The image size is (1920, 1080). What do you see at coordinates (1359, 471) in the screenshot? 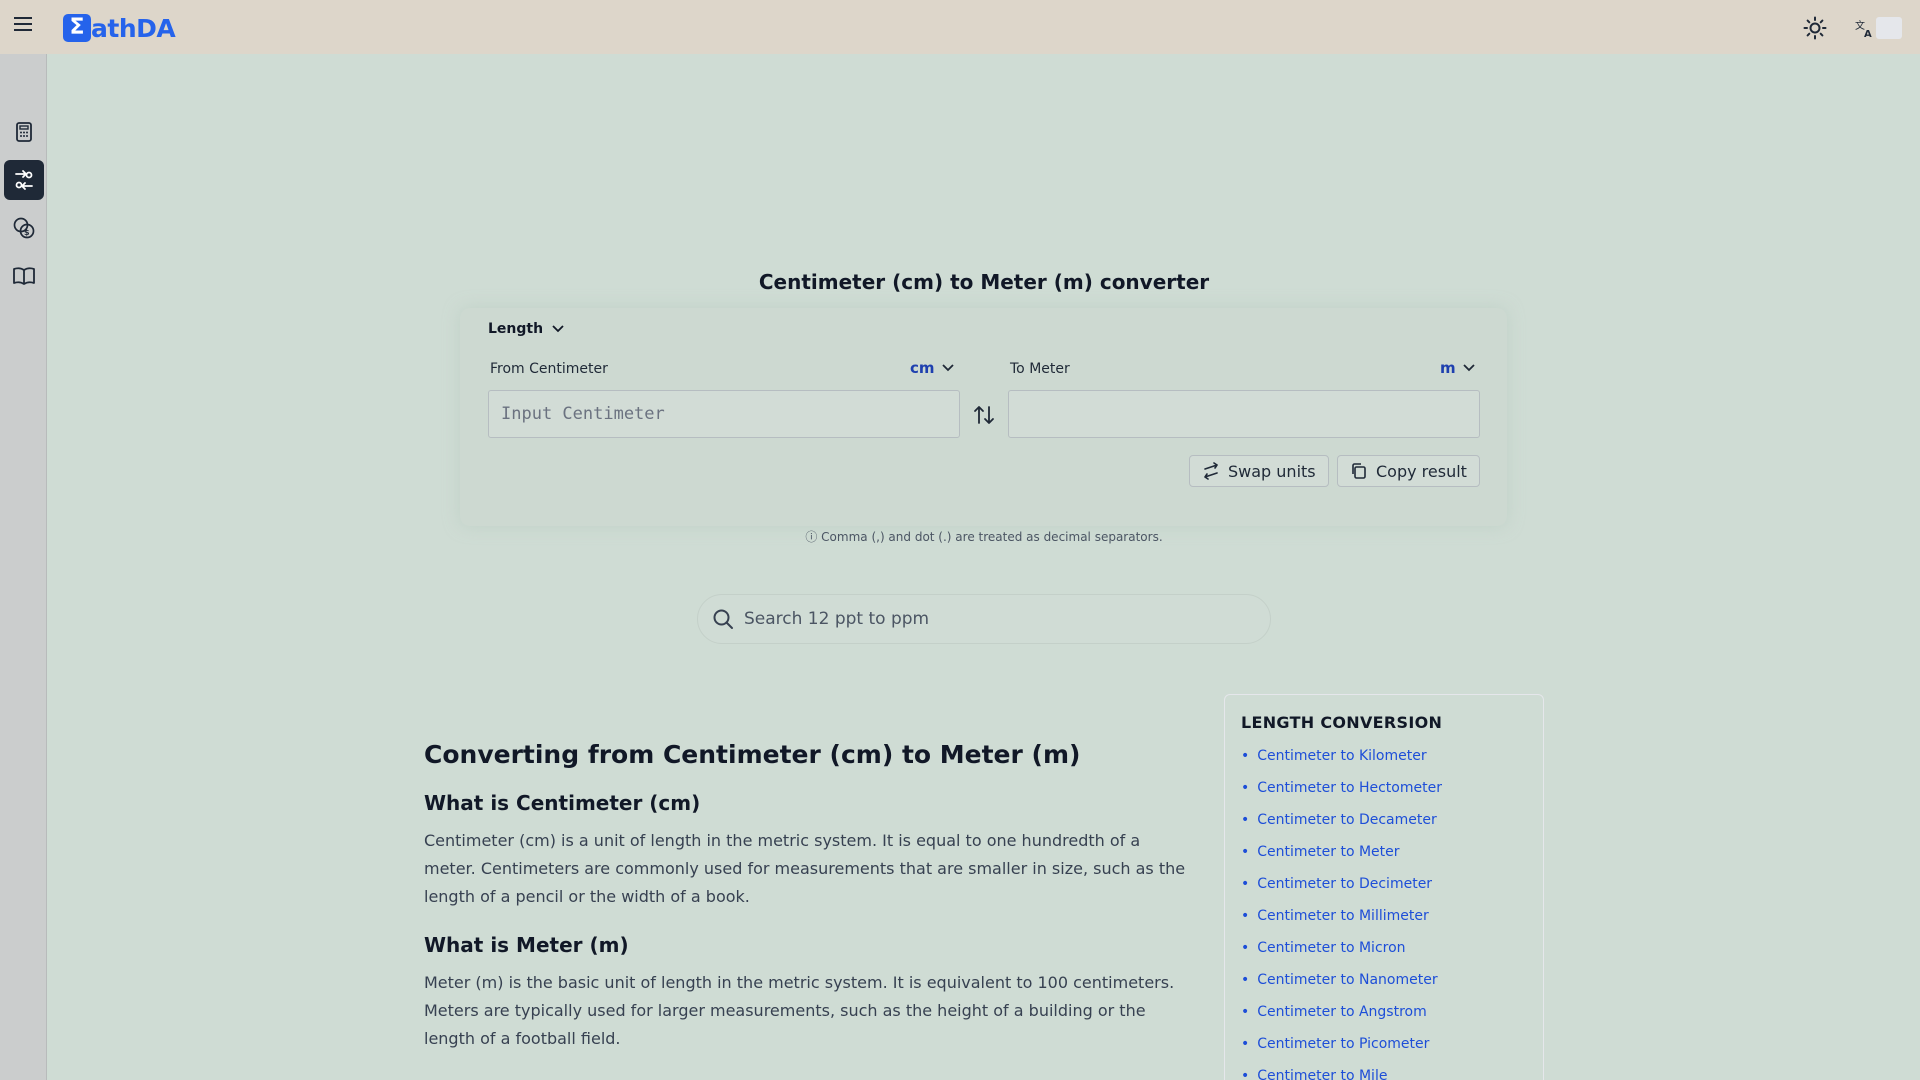
I see `copy-icon` at bounding box center [1359, 471].